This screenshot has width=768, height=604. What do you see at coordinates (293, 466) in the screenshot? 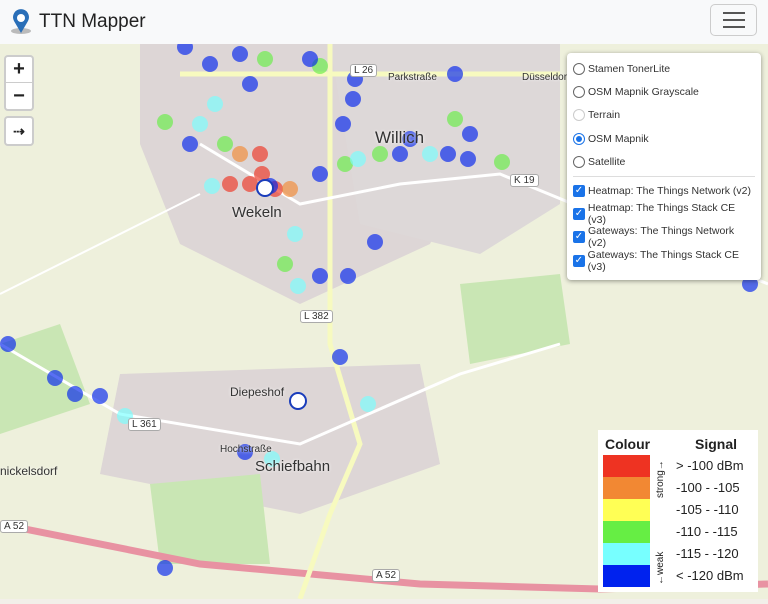
I see `map-label-schiefbahn: Schiefbahn` at bounding box center [293, 466].